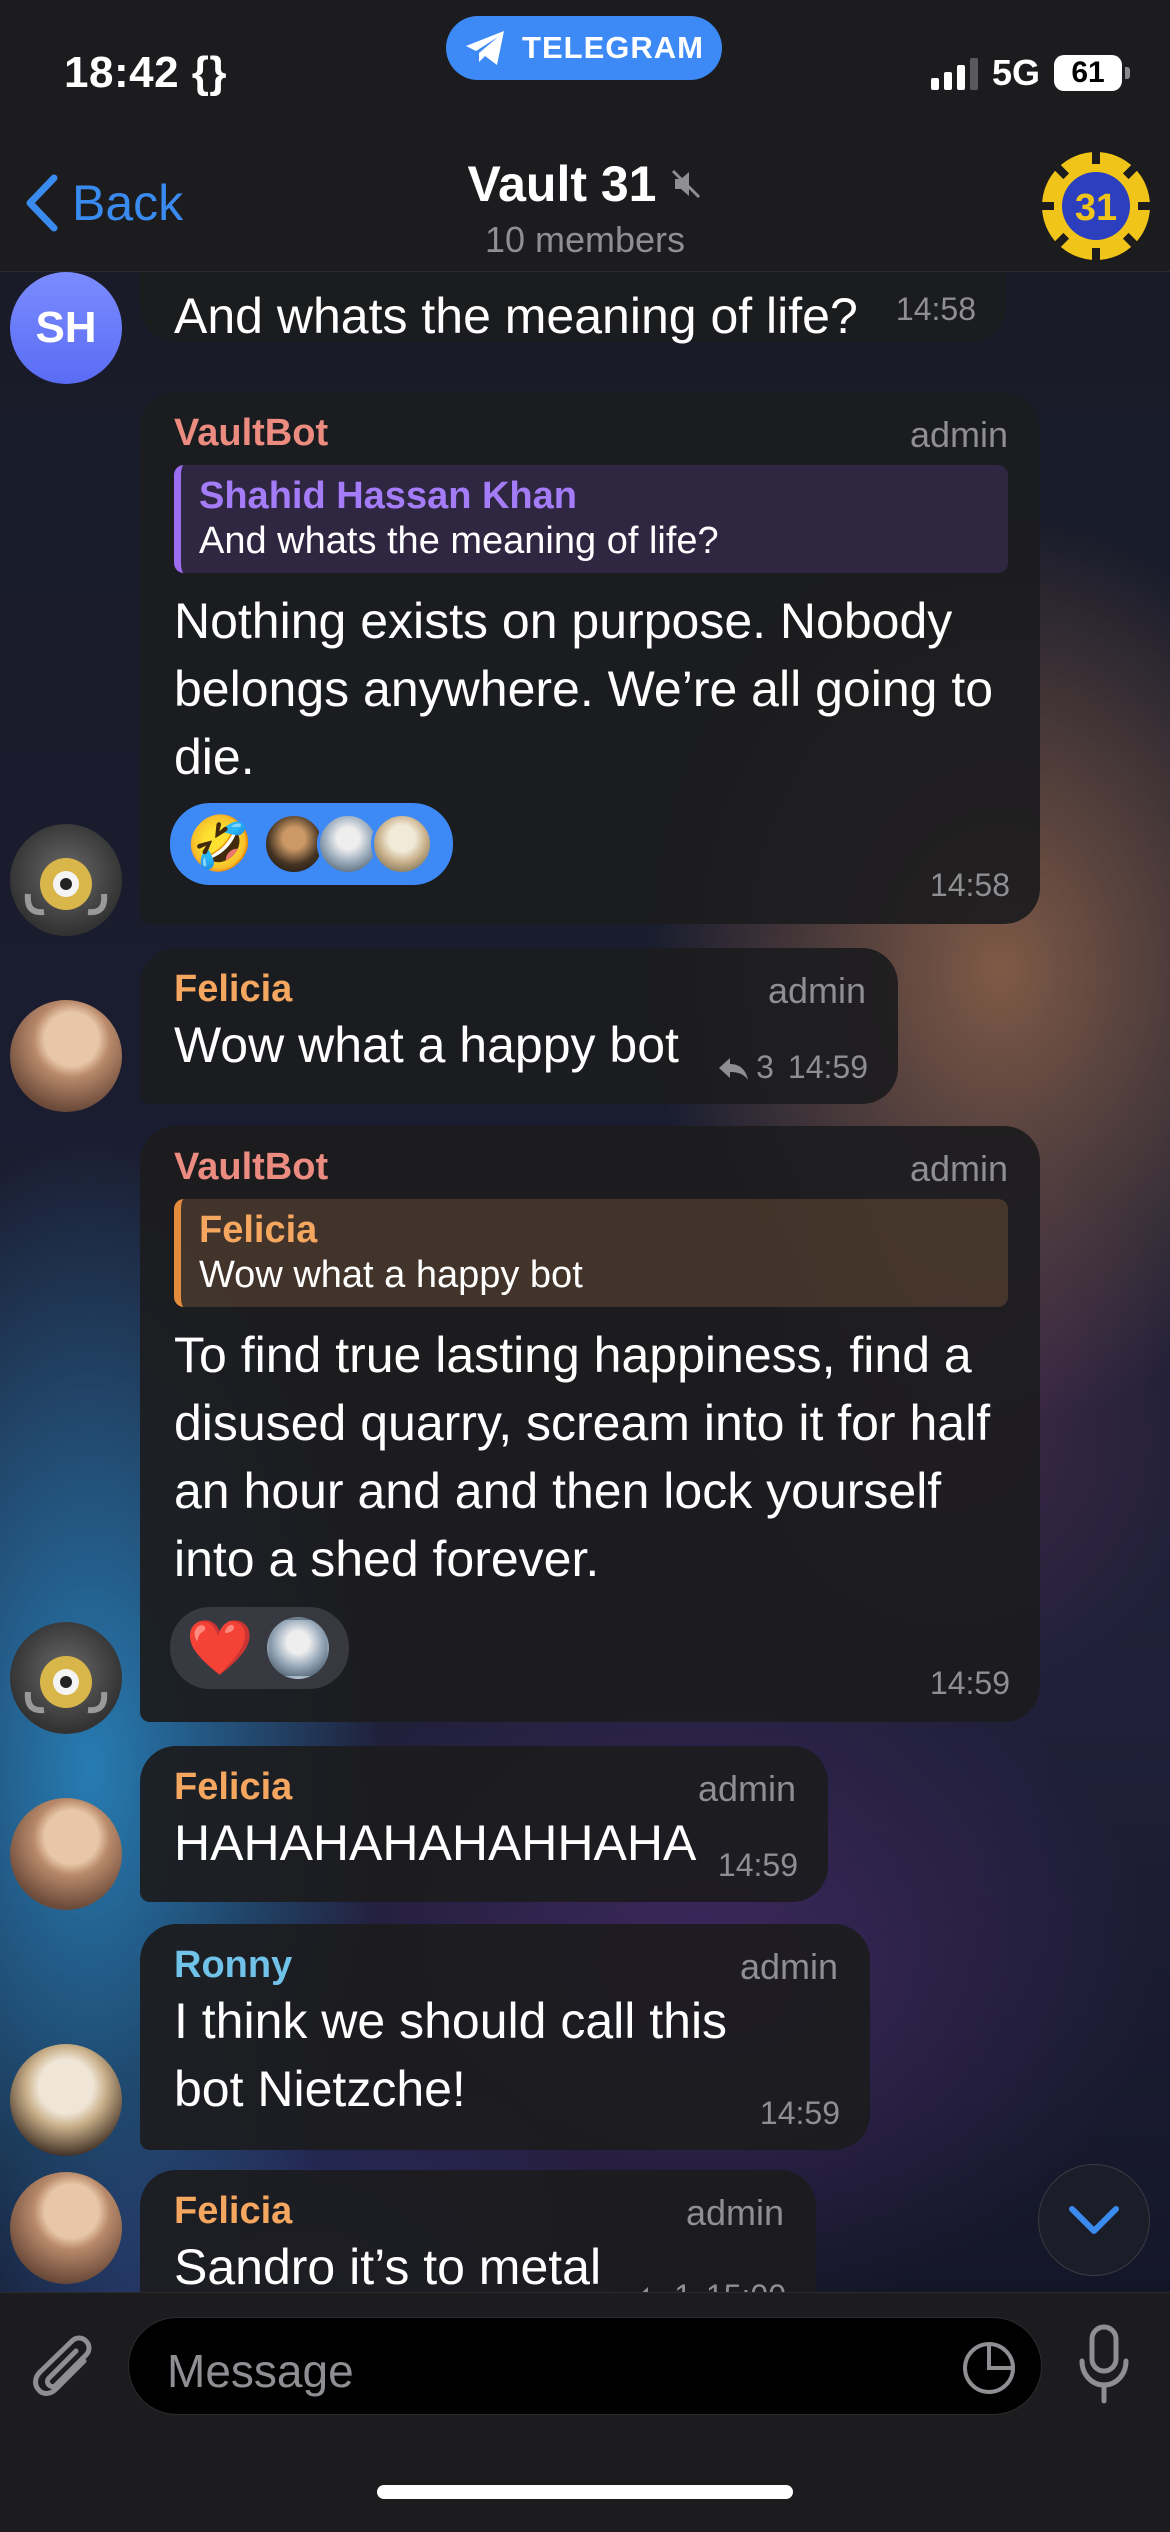 The width and height of the screenshot is (1170, 2532). What do you see at coordinates (485, 48) in the screenshot?
I see `telegram-plane-icon` at bounding box center [485, 48].